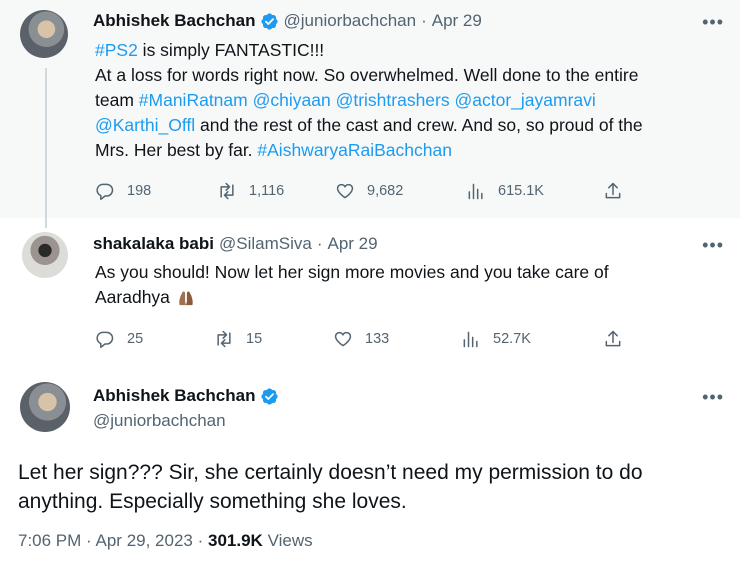 The width and height of the screenshot is (740, 568). What do you see at coordinates (361, 339) in the screenshot?
I see `like-button: 133` at bounding box center [361, 339].